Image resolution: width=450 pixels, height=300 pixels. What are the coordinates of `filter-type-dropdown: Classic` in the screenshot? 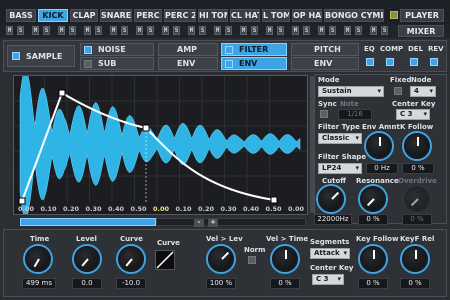 It's located at (340, 138).